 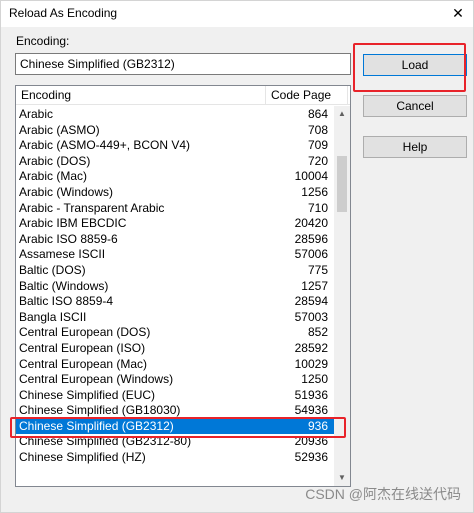 I want to click on row-code-page: 28592, so click(x=311, y=347).